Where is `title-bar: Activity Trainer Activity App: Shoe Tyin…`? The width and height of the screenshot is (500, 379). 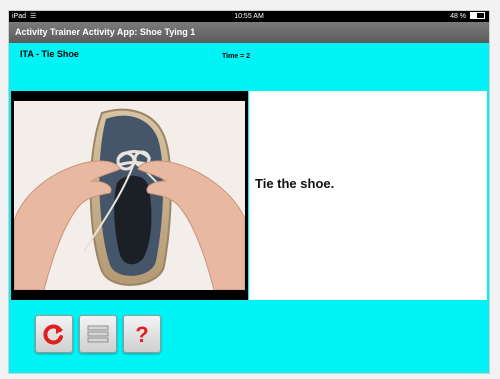 title-bar: Activity Trainer Activity App: Shoe Tyin… is located at coordinates (249, 32).